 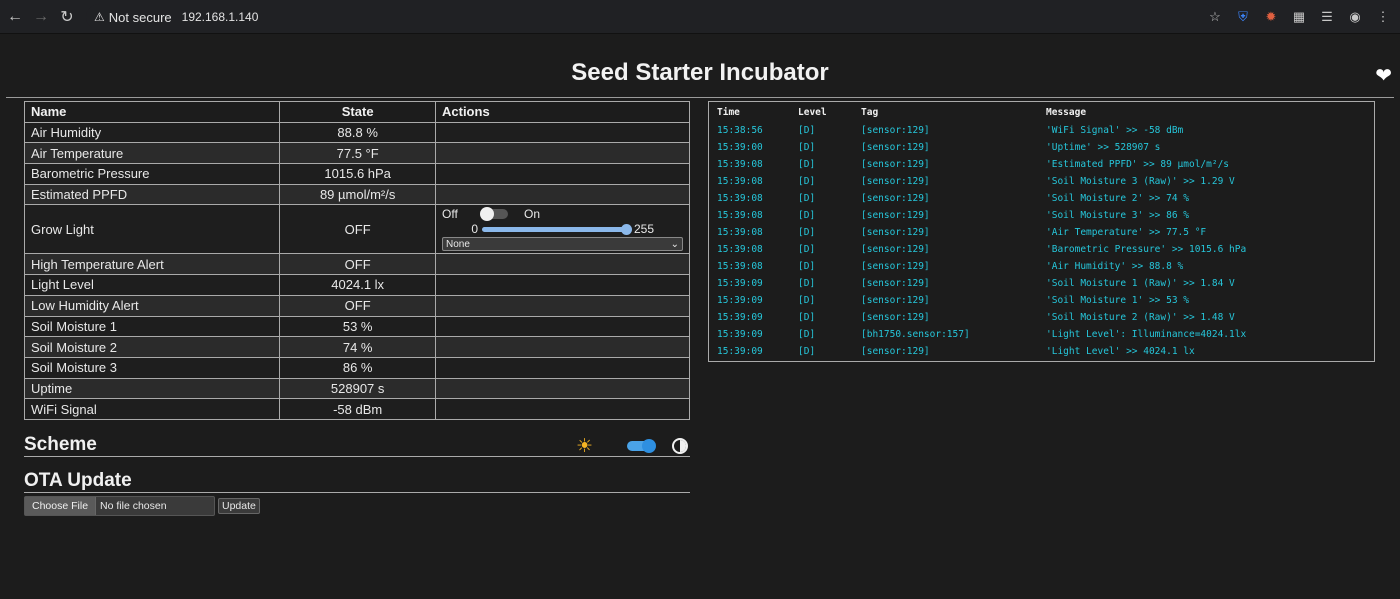 What do you see at coordinates (356, 326) in the screenshot?
I see `table-row: Soil Moisture 1 53 %` at bounding box center [356, 326].